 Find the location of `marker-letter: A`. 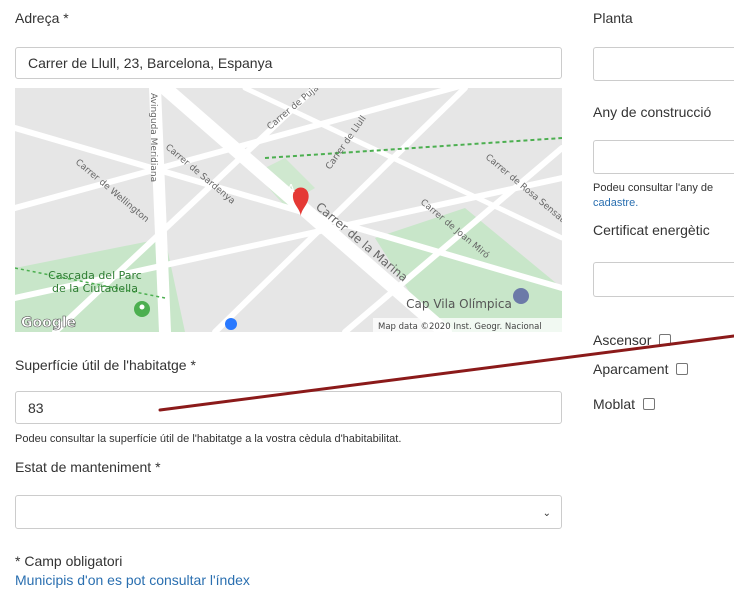

marker-letter: A is located at coordinates (291, 188).